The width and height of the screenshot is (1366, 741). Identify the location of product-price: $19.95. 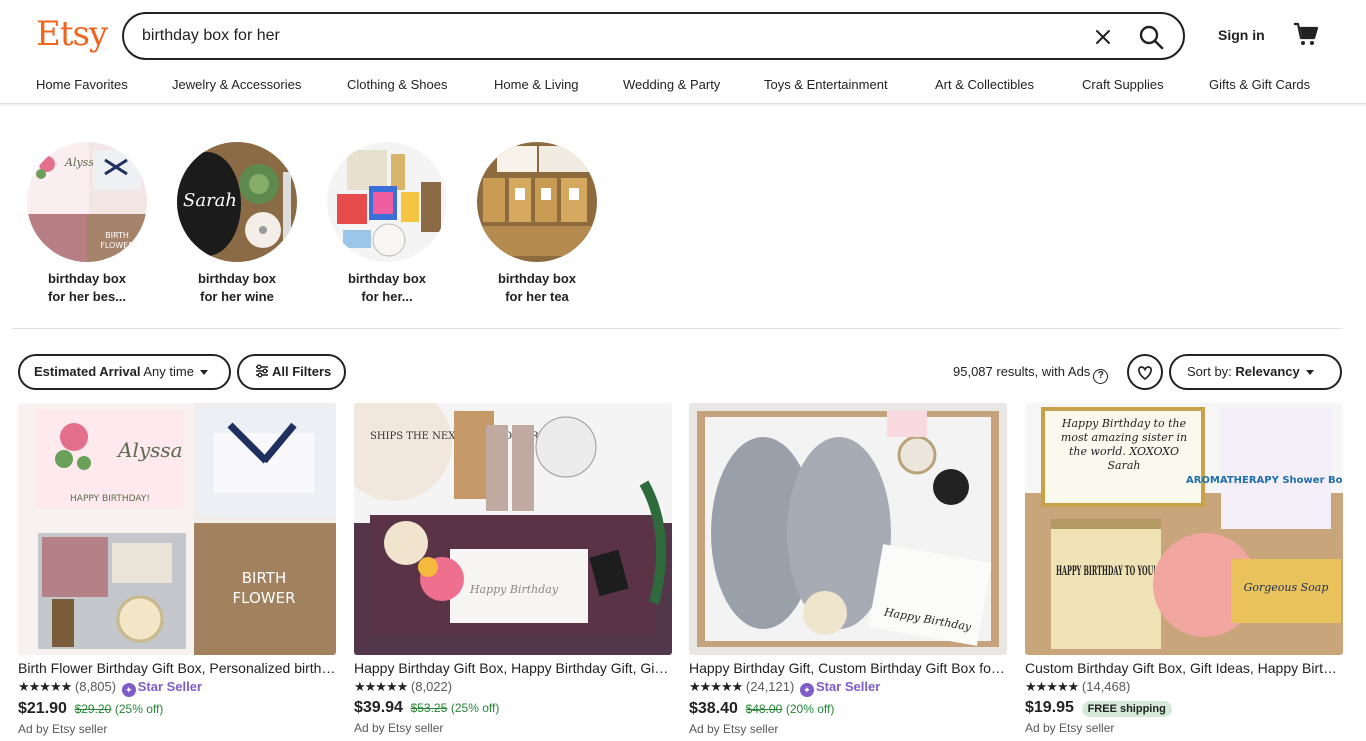
(1049, 707).